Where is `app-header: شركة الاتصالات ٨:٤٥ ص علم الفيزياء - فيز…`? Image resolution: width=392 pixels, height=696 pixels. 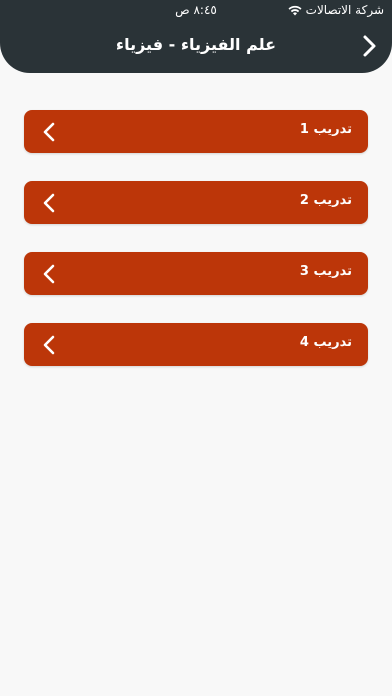 app-header: شركة الاتصالات ٨:٤٥ ص علم الفيزياء - فيز… is located at coordinates (196, 36).